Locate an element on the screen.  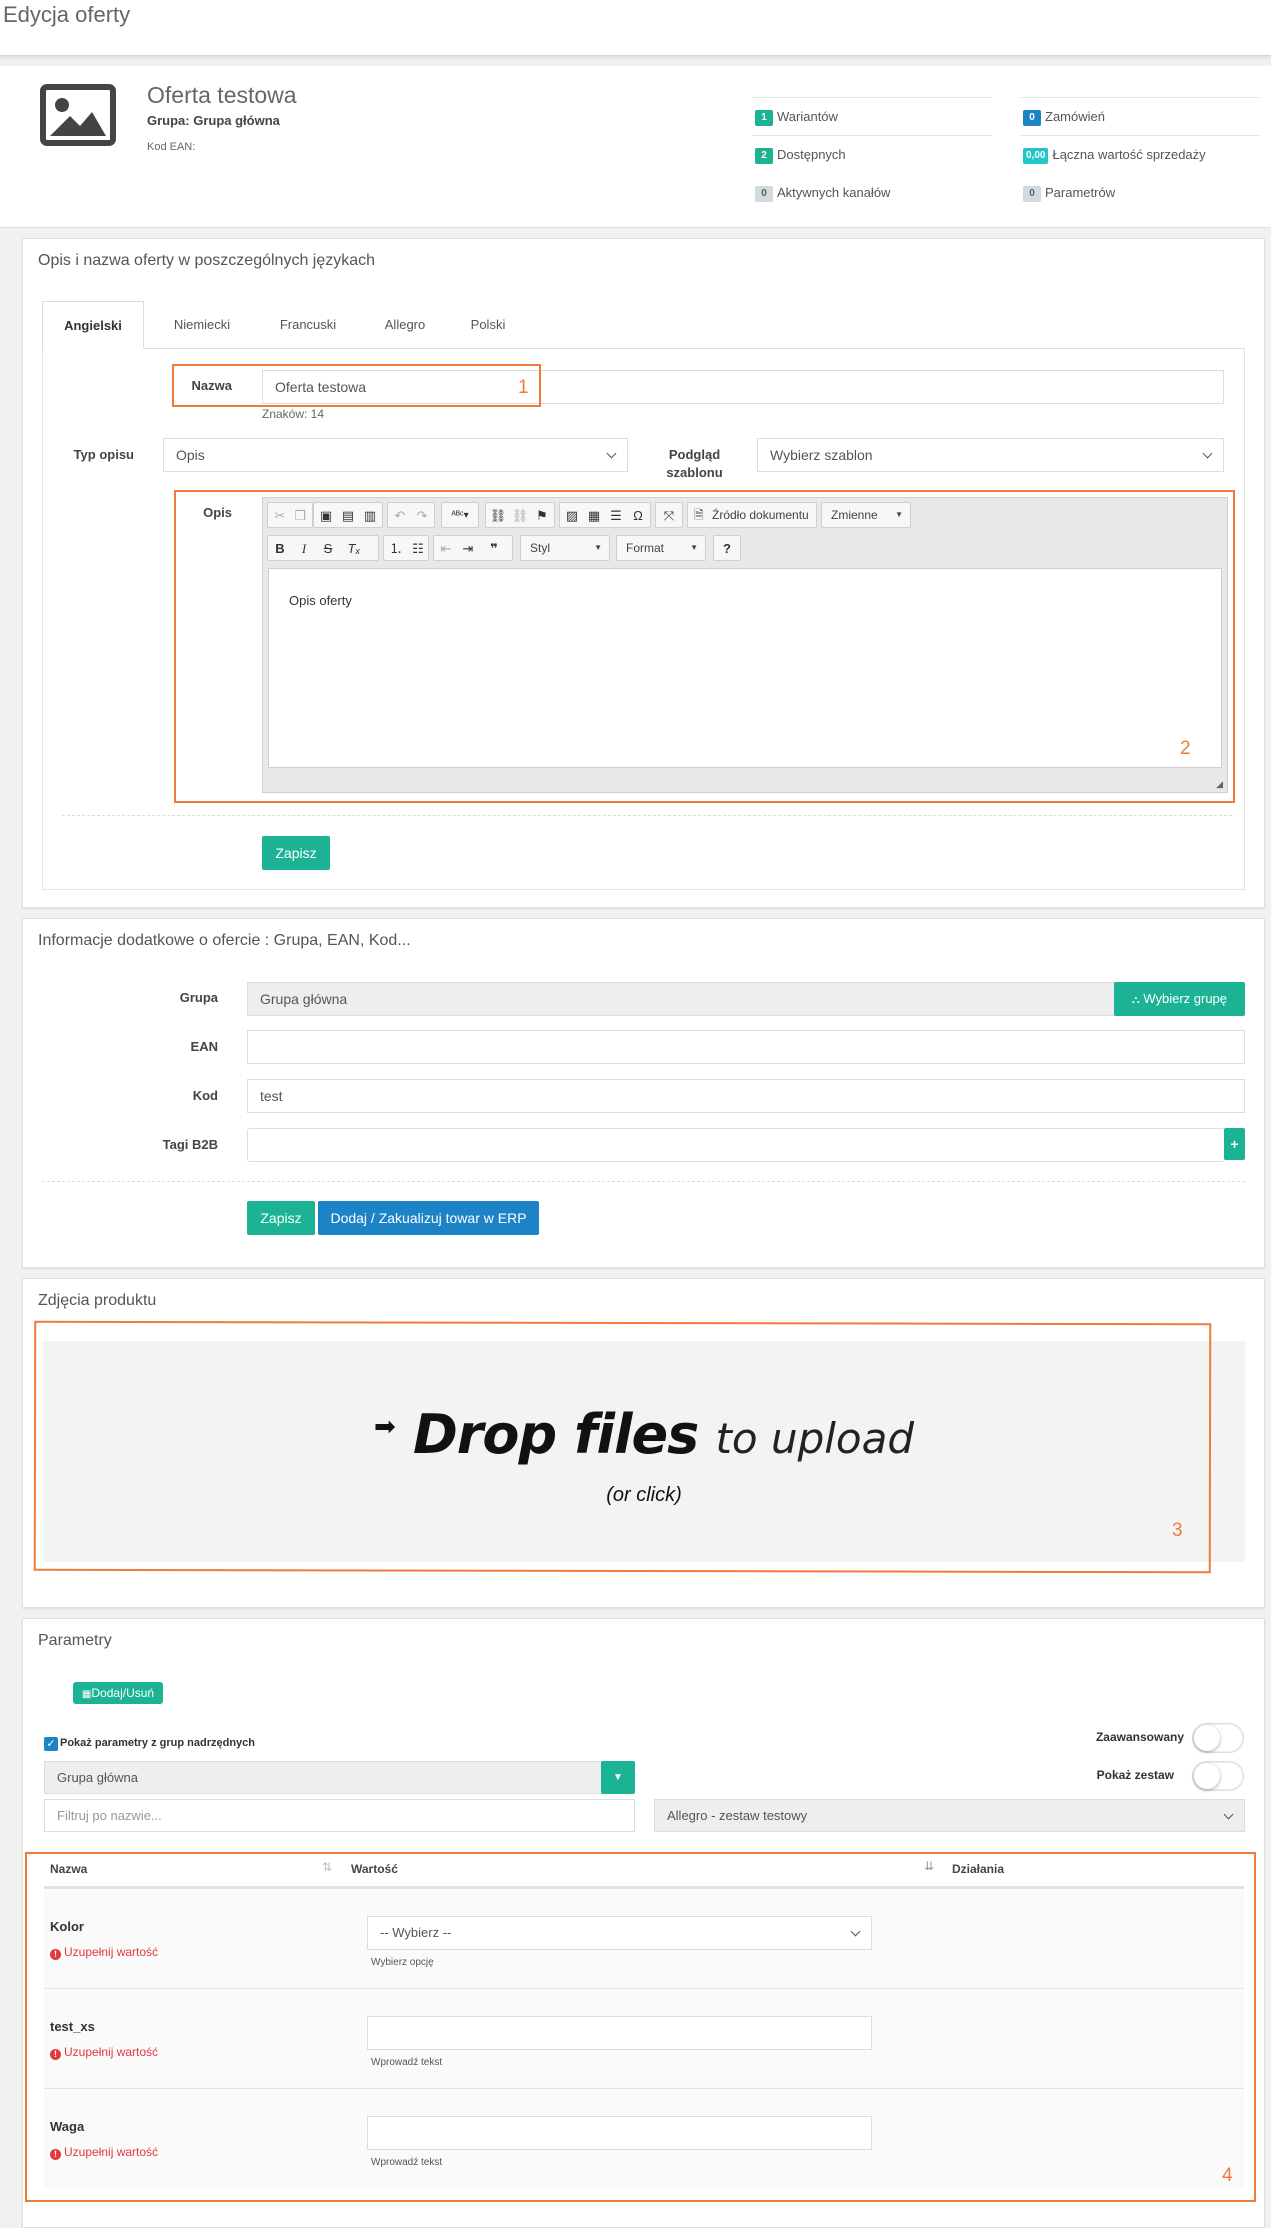
description-type-select: Opis is located at coordinates (395, 455).